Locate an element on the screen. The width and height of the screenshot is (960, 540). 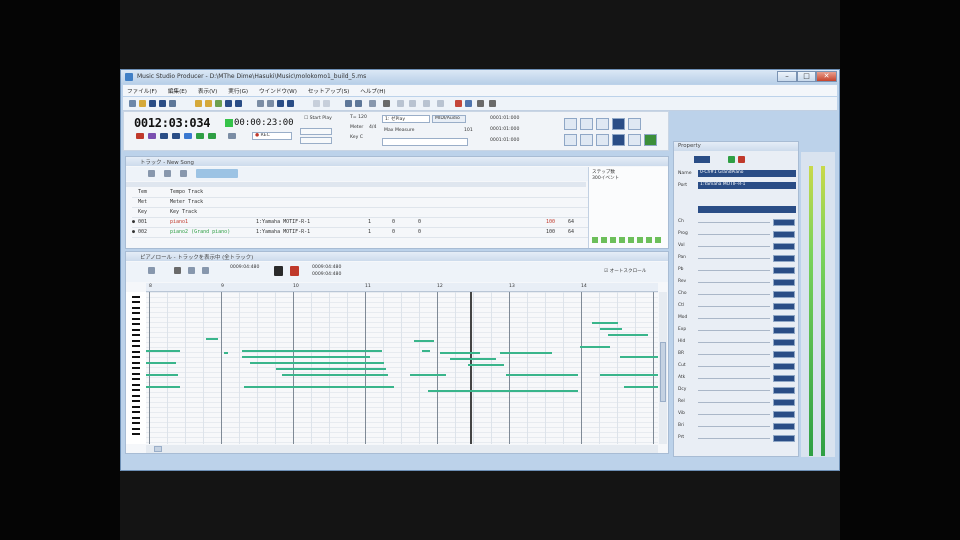
wave-icon is located at coordinates (602, 140).